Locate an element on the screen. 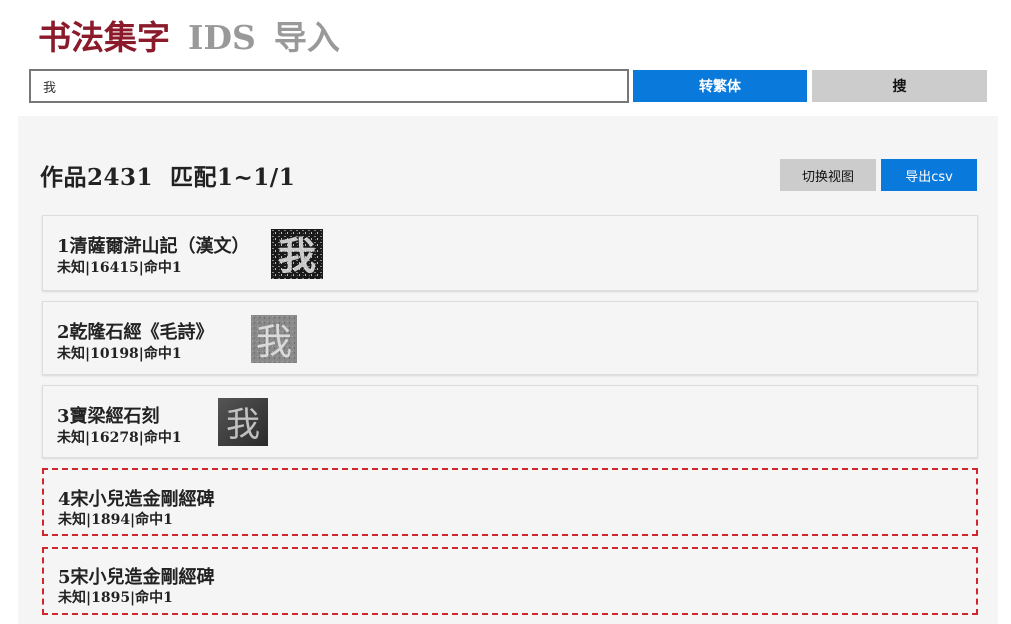 This screenshot has width=1011, height=624. result-title: 2乾隆石經《毛詩》 is located at coordinates (135, 331).